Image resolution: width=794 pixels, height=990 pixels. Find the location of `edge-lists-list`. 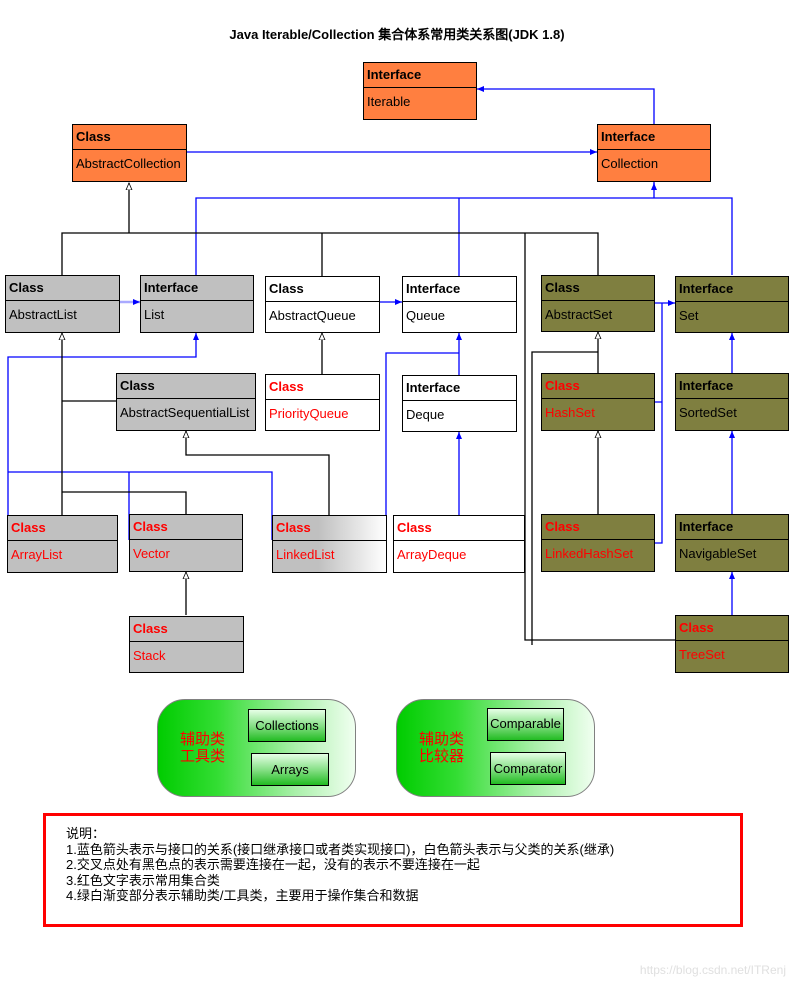

edge-lists-list is located at coordinates (103, 431).